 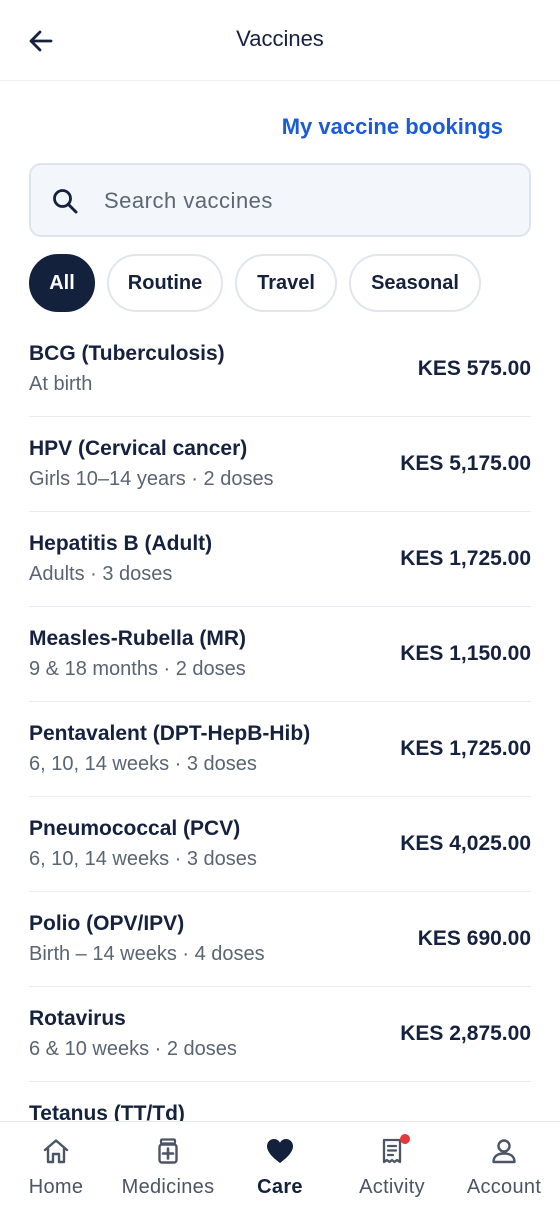 What do you see at coordinates (135, 828) in the screenshot?
I see `vaccine-name: Pneumococcal (PCV)` at bounding box center [135, 828].